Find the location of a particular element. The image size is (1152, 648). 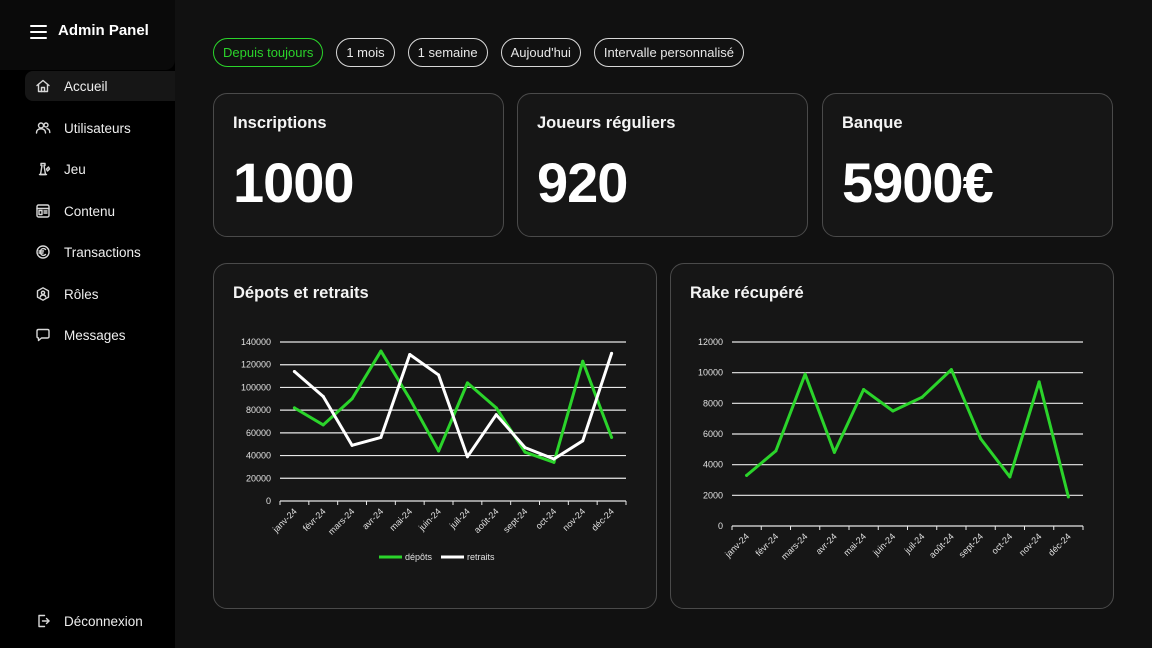

filter-1-week: 1 semaine is located at coordinates (447, 52).